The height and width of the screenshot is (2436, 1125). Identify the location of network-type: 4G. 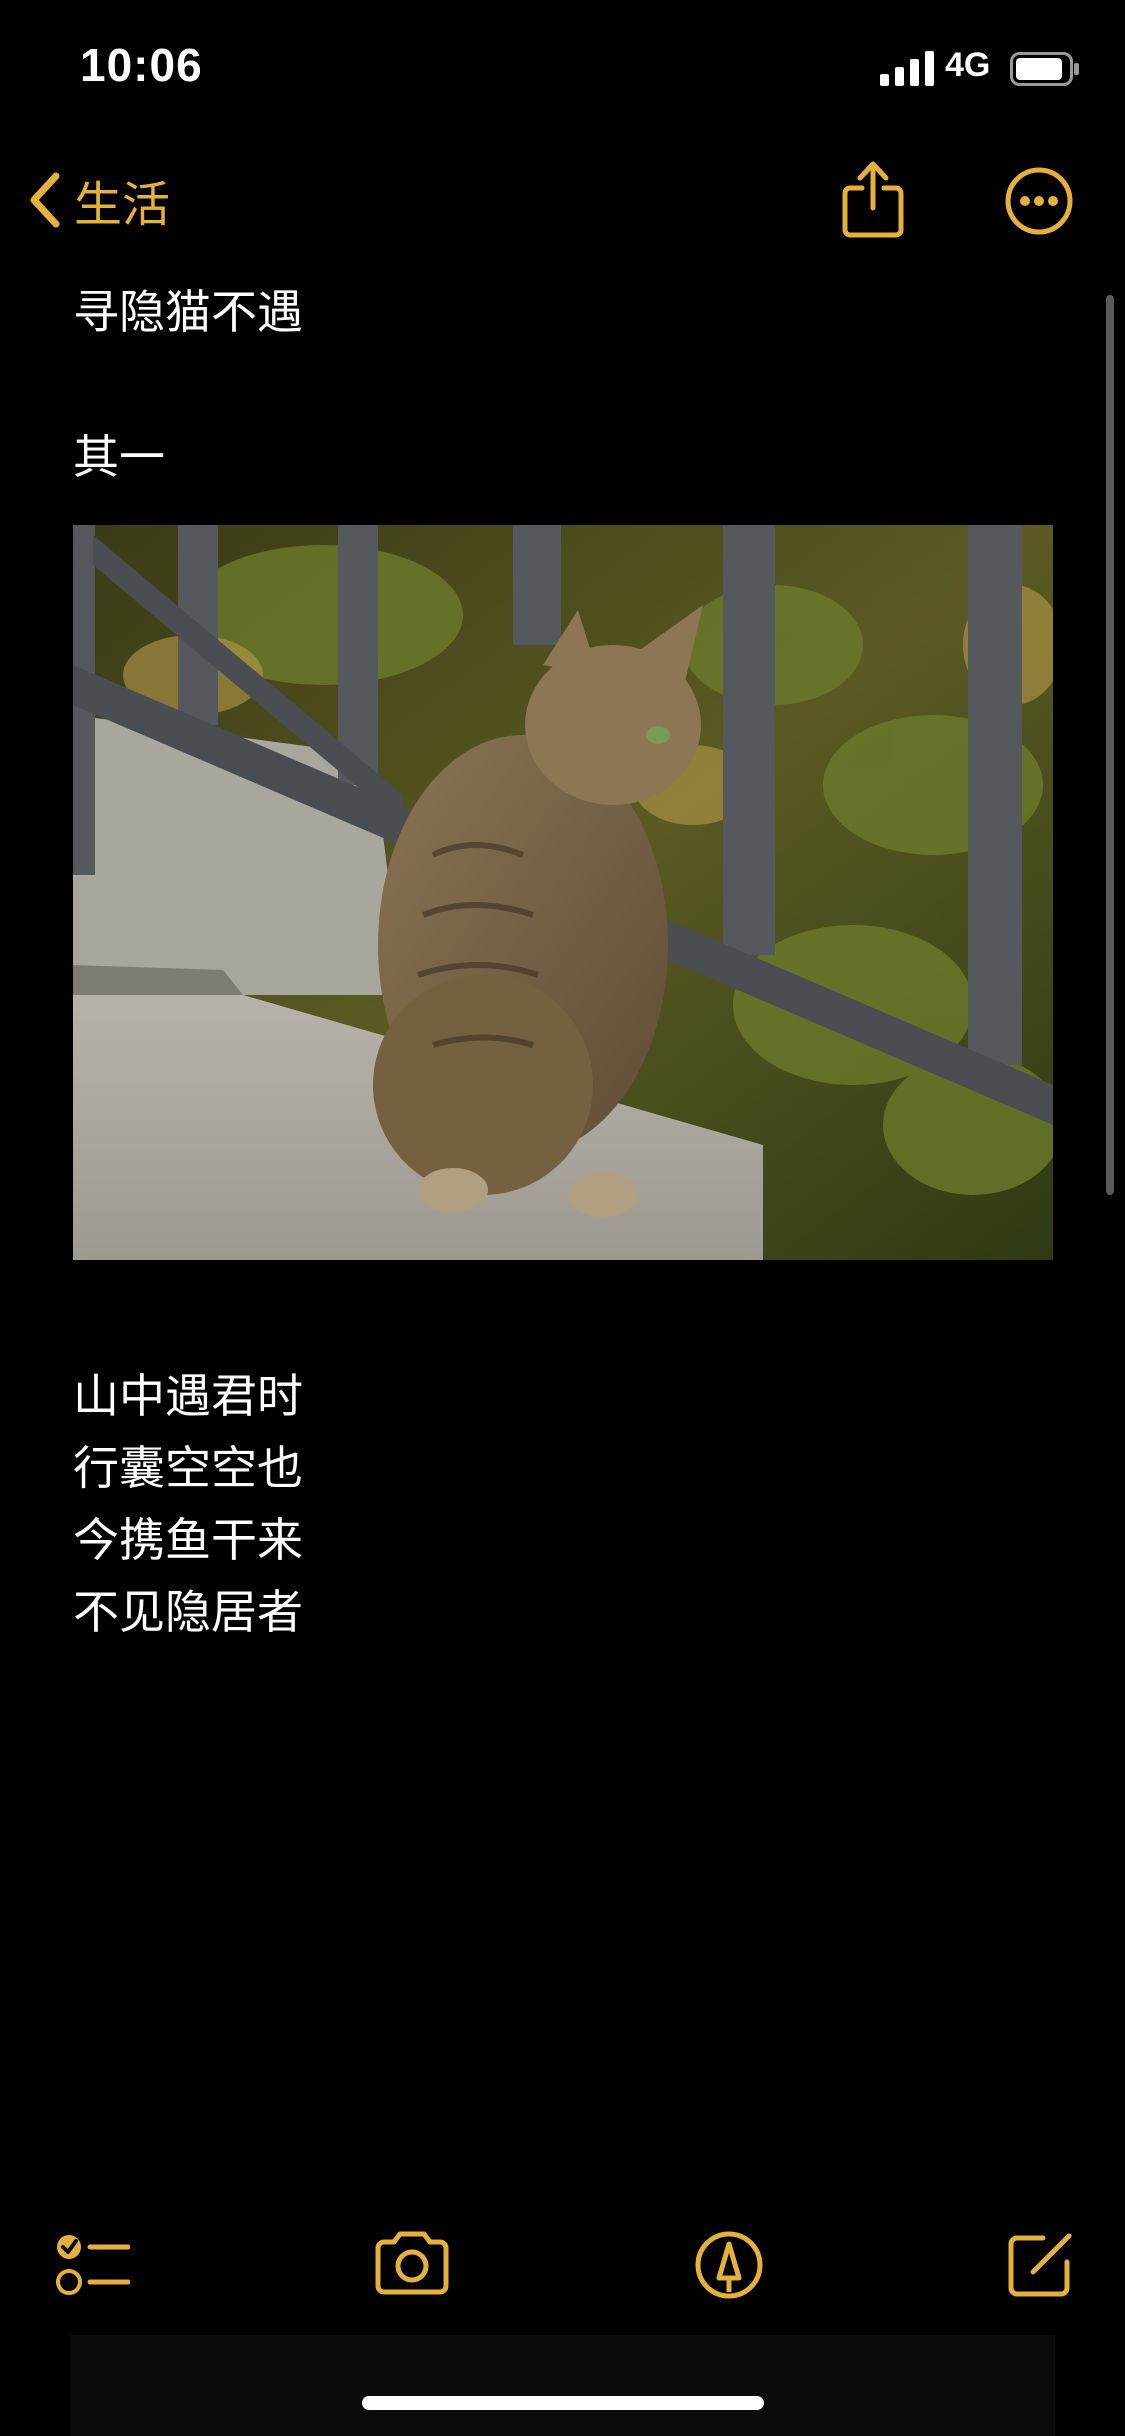
(968, 65).